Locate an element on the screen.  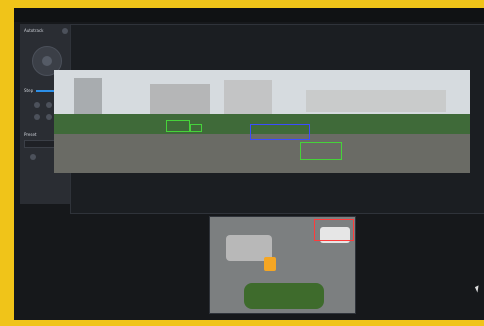
detection-box-blue is located at coordinates (280, 132).